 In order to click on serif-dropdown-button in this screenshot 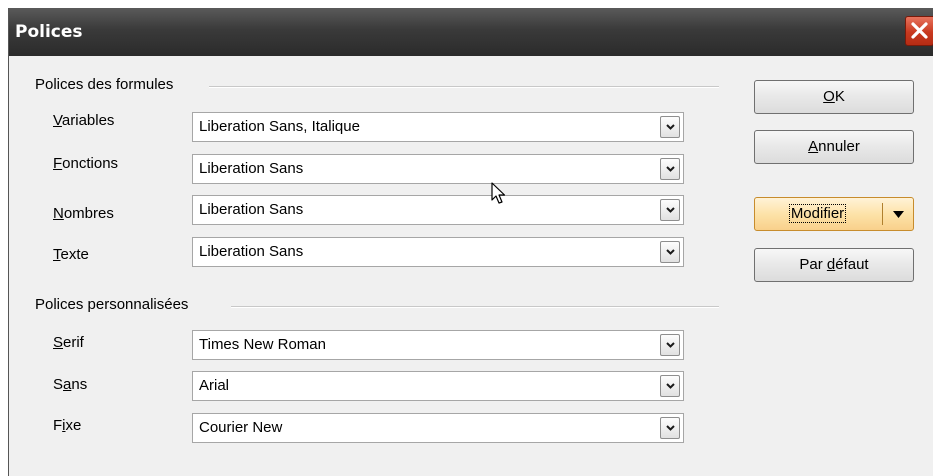, I will do `click(670, 345)`.